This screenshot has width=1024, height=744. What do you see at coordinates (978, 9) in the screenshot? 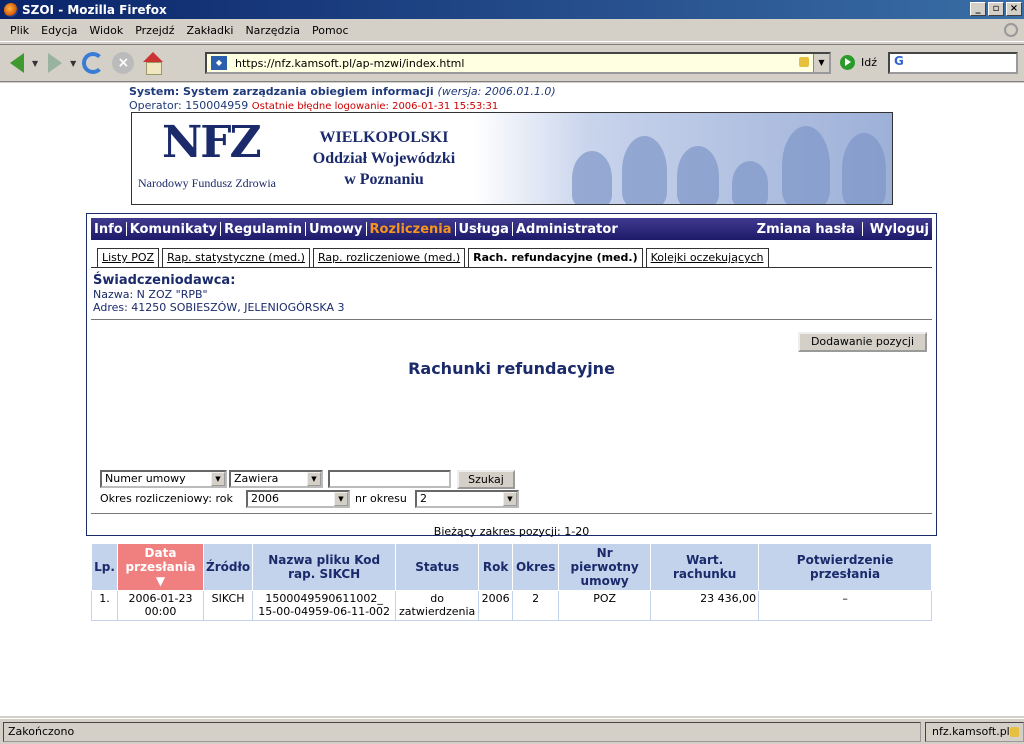
I see `minimize-button: _` at bounding box center [978, 9].